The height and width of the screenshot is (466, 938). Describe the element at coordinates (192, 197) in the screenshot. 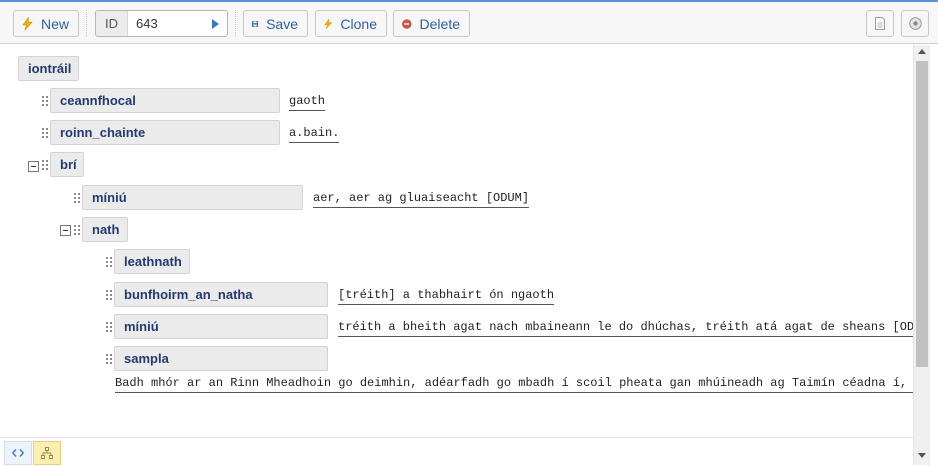

I see `node-miniu: míniú` at that location.